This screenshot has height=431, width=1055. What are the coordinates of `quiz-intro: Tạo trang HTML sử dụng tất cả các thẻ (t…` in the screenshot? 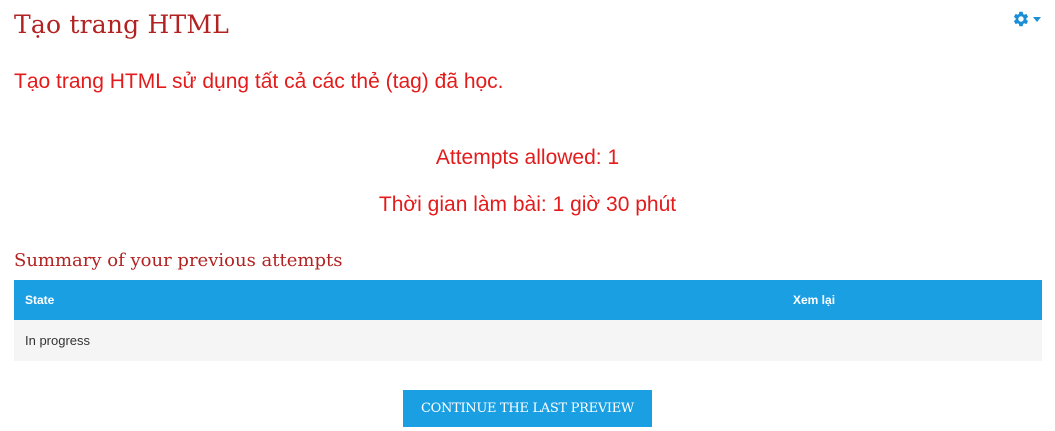 It's located at (259, 81).